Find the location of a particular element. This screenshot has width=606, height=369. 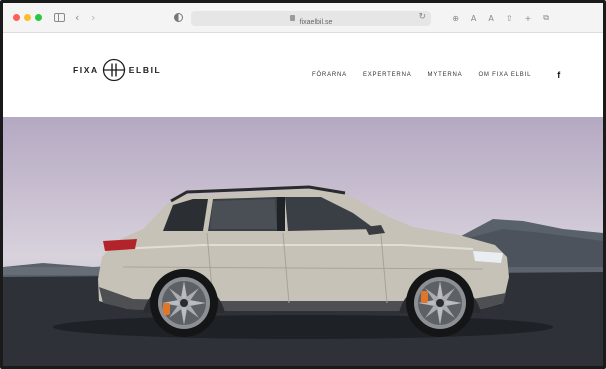

url-text: fixaelbil.se is located at coordinates (316, 22).